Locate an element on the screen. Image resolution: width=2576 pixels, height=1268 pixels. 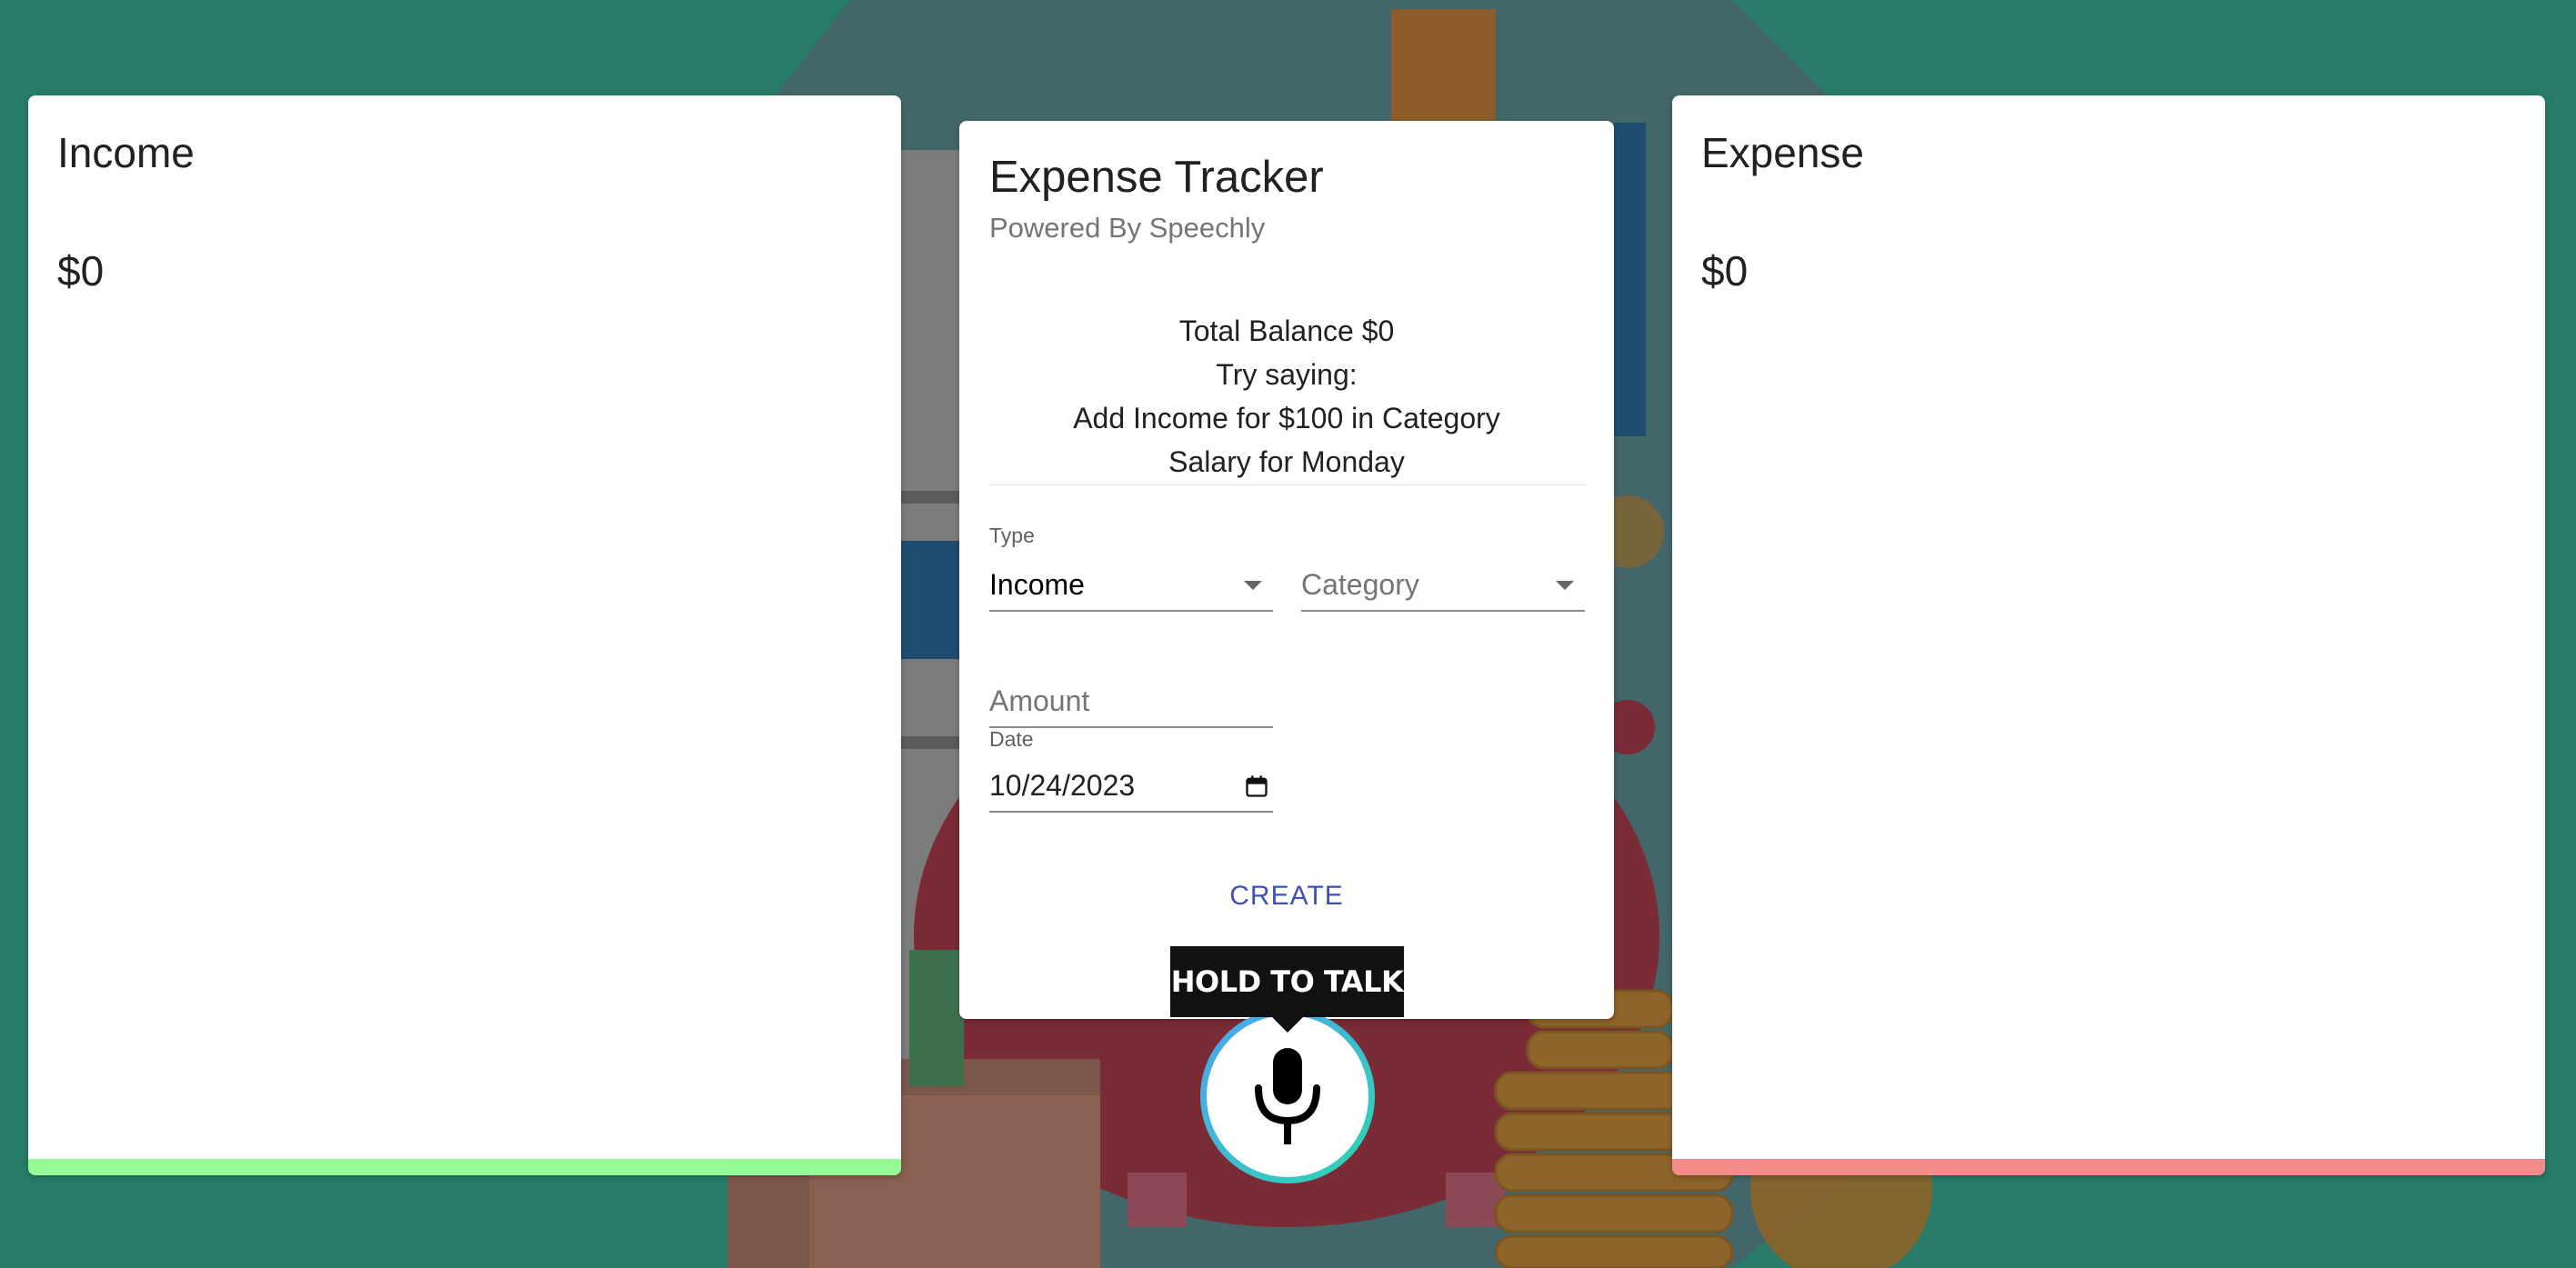
push-to-talk-button is located at coordinates (1287, 1096).